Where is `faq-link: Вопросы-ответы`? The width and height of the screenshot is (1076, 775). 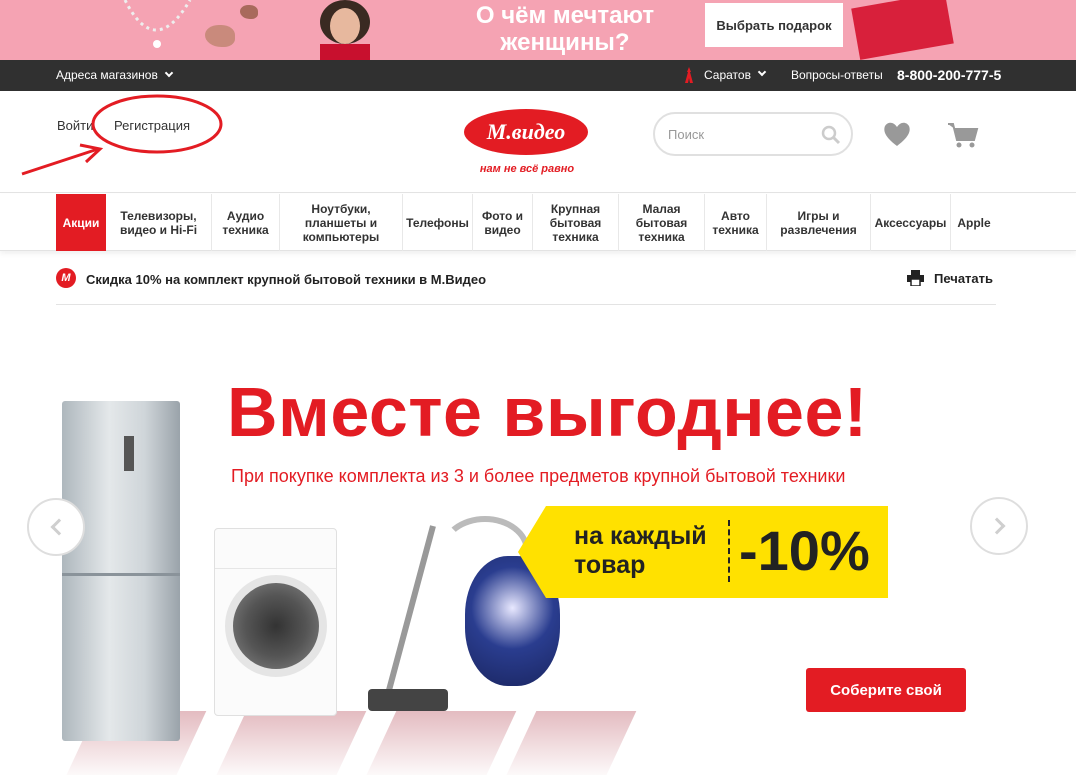 faq-link: Вопросы-ответы is located at coordinates (837, 75).